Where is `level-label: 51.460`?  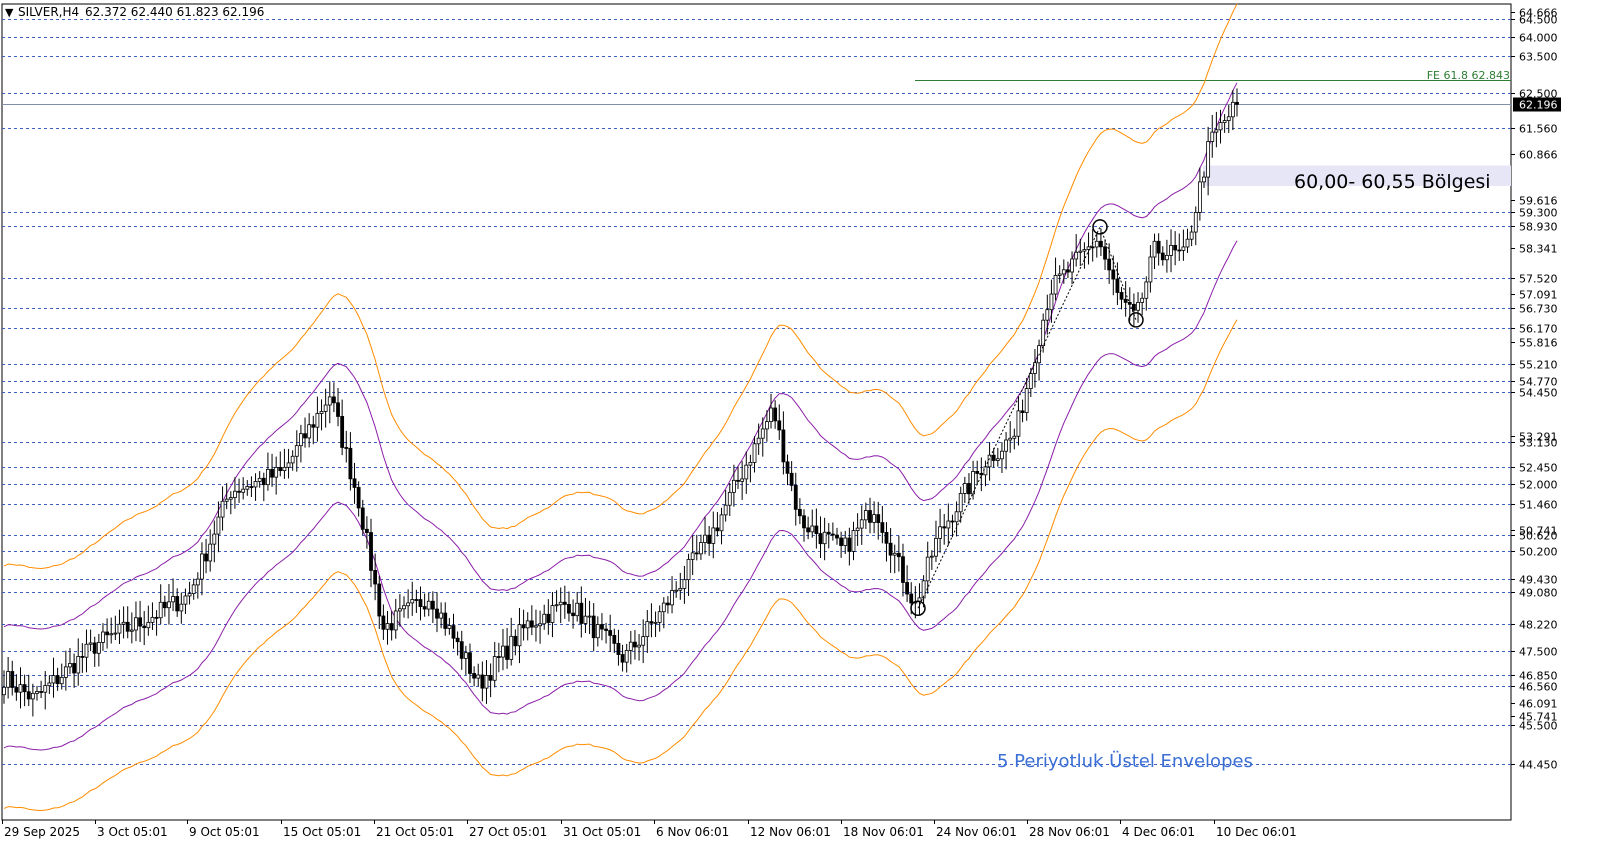 level-label: 51.460 is located at coordinates (1538, 505).